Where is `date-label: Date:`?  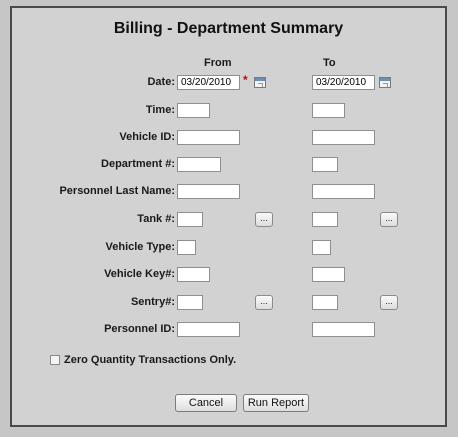 date-label: Date: is located at coordinates (161, 82).